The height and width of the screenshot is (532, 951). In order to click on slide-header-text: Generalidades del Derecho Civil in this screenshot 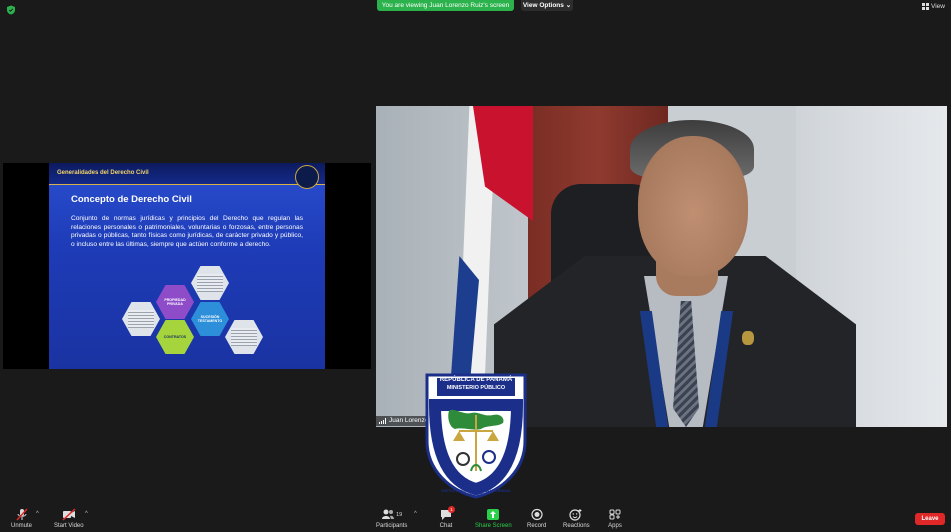, I will do `click(103, 173)`.